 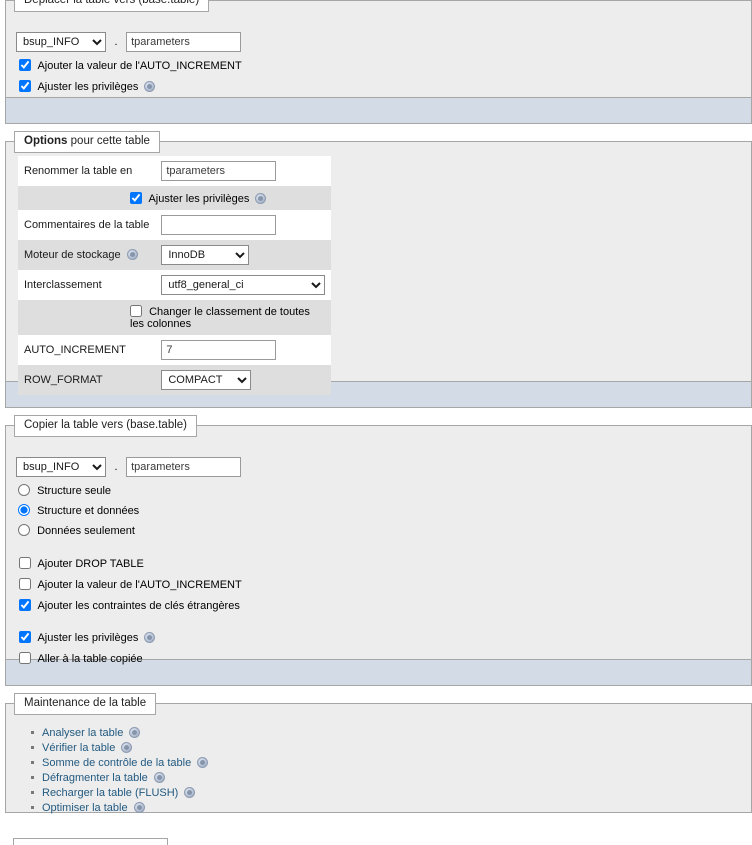 I want to click on copy-structure-and-data-radio, so click(x=24, y=510).